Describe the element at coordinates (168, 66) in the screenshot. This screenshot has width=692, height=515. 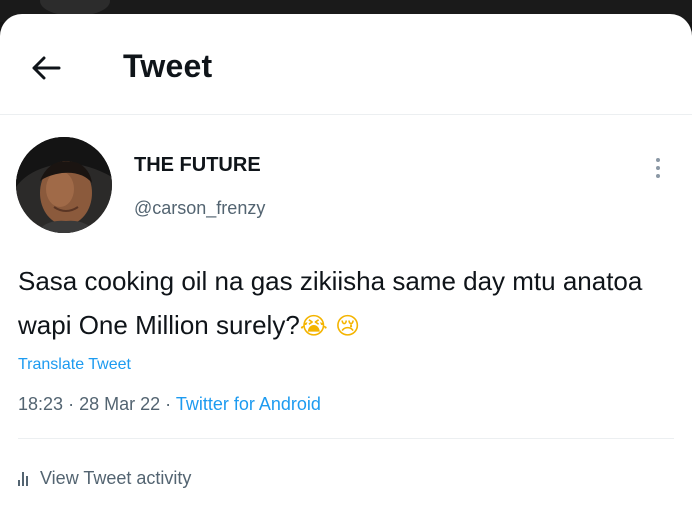
I see `page-title: Tweet` at that location.